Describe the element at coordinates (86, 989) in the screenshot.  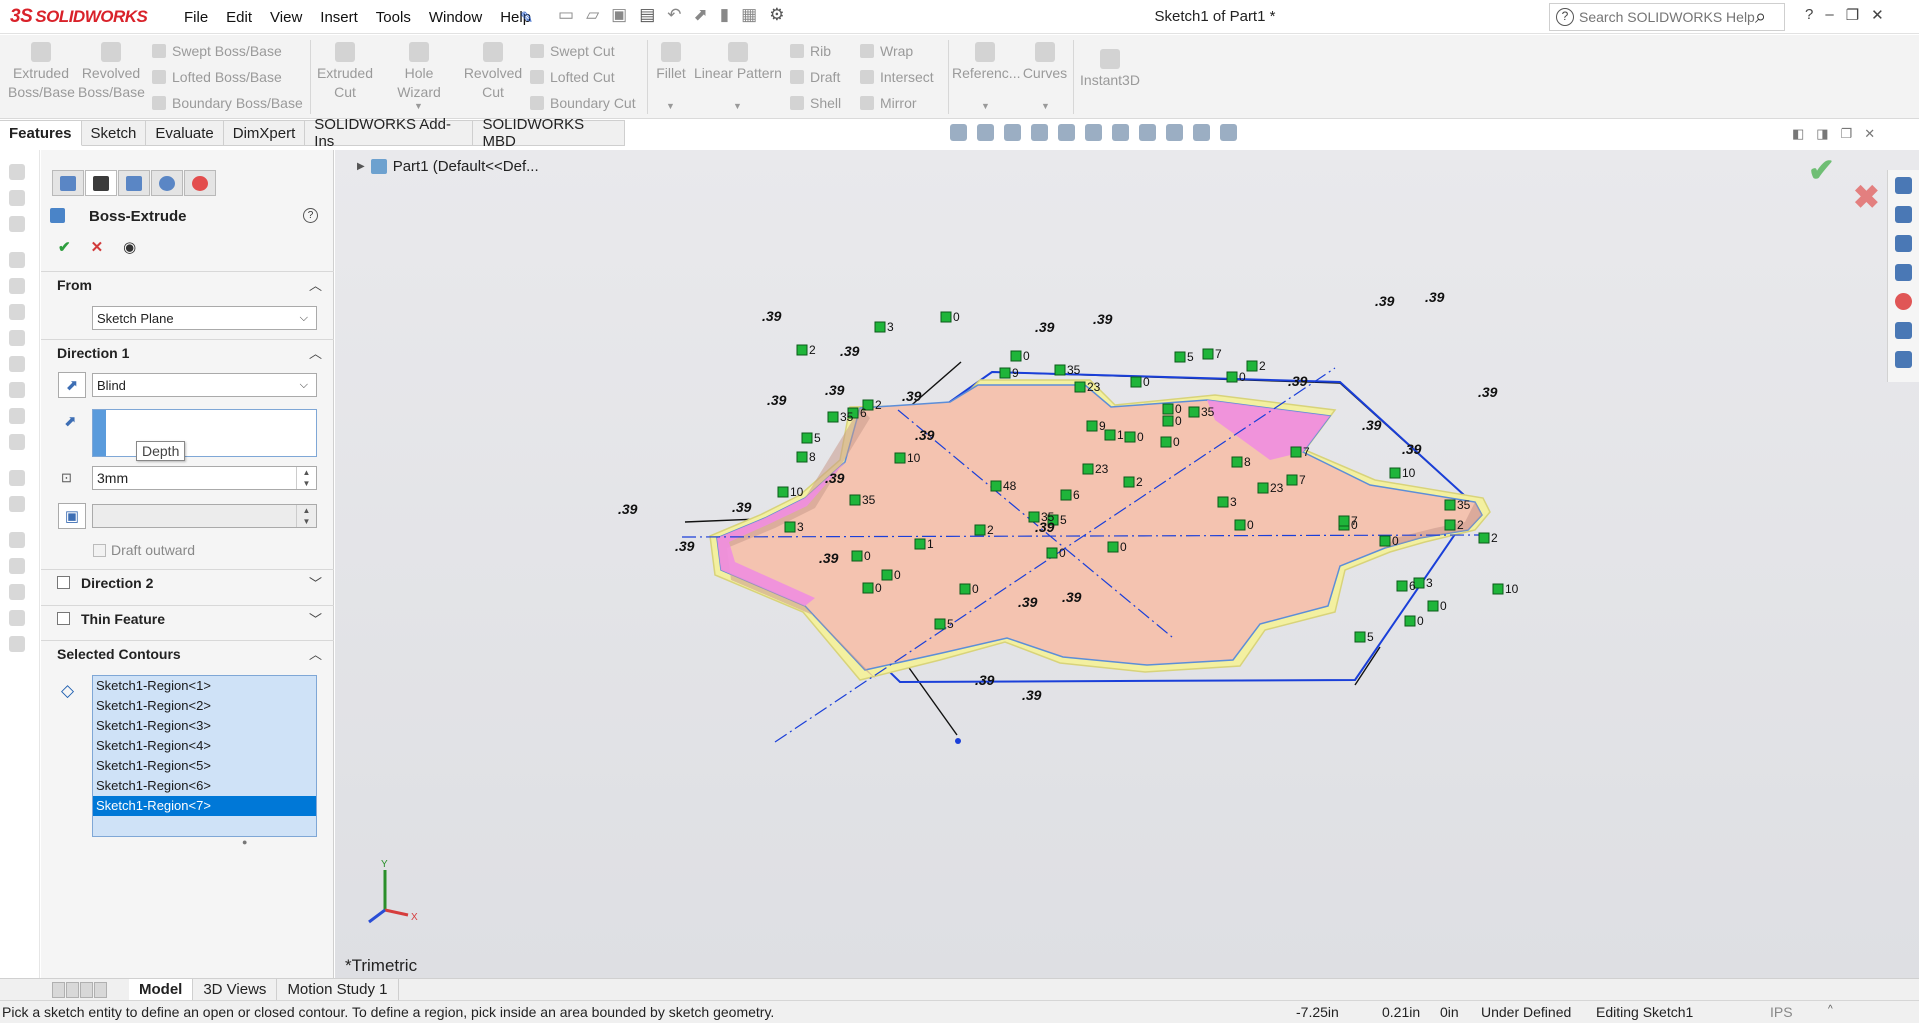
I see `next-tab-icon` at that location.